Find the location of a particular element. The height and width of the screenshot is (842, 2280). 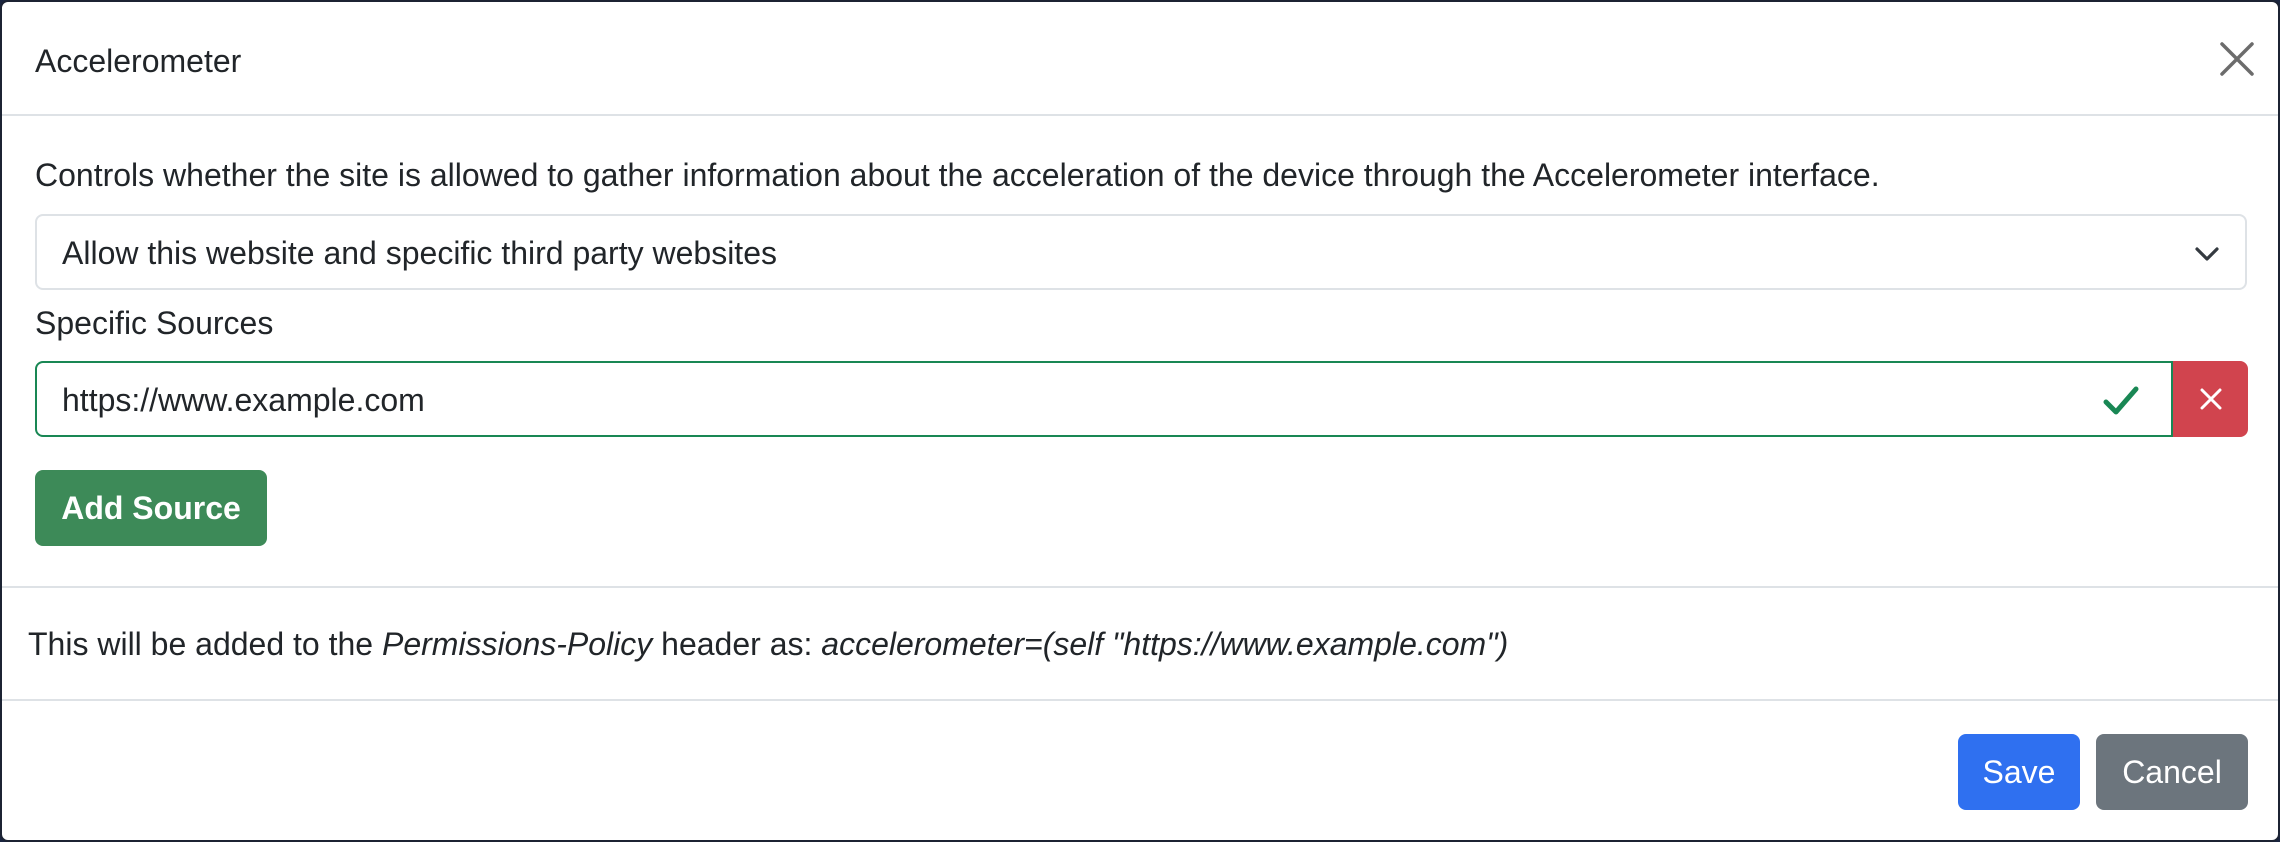

check-icon is located at coordinates (2121, 400).